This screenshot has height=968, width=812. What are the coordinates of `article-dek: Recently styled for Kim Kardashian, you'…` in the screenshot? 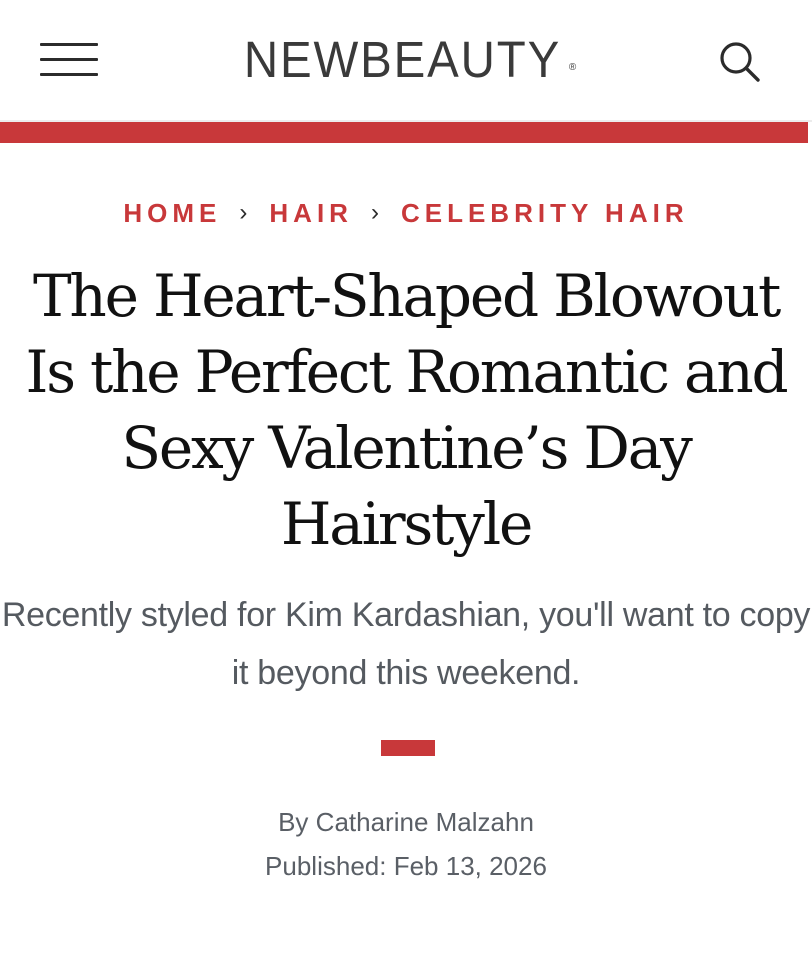 It's located at (406, 644).